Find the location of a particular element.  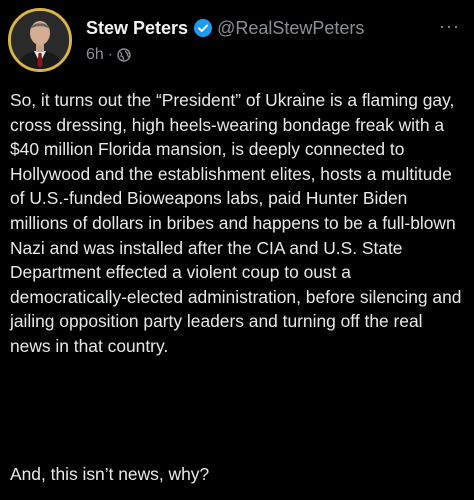

profile-photo-icon is located at coordinates (40, 40).